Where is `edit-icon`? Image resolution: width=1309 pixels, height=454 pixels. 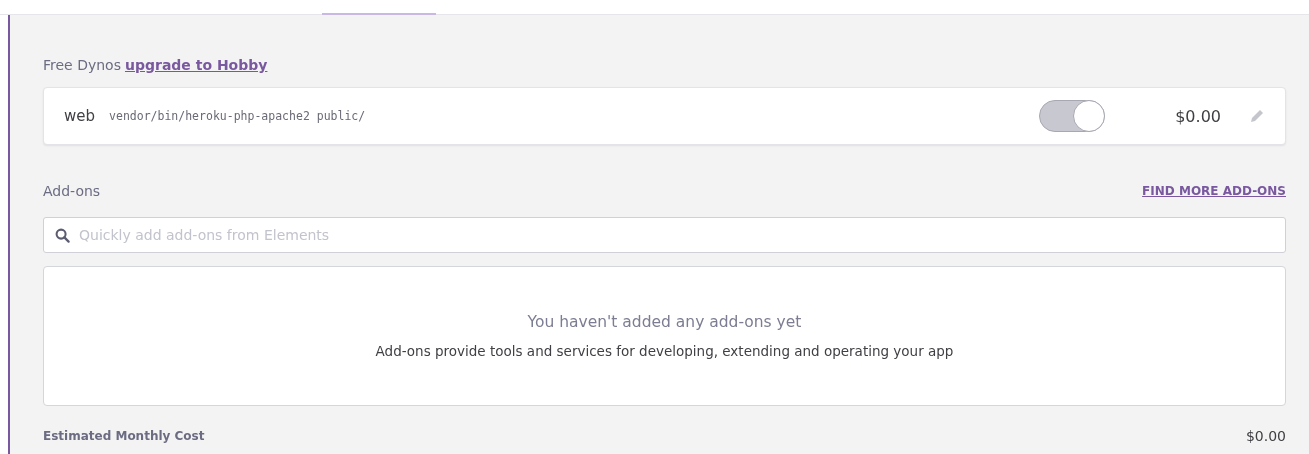
edit-icon is located at coordinates (1257, 116).